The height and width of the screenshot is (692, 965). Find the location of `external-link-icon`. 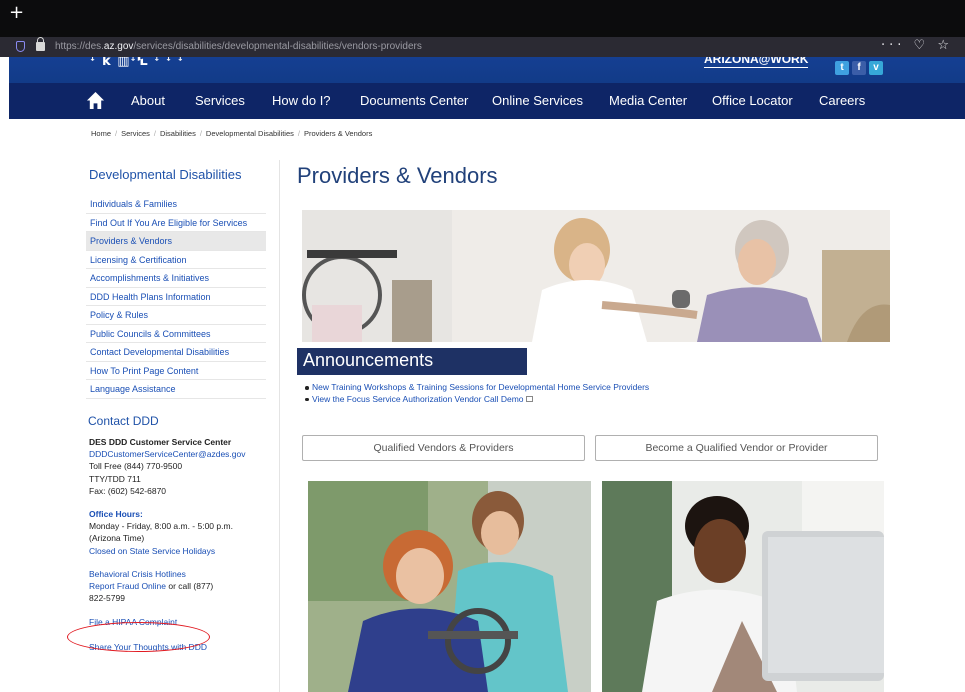

external-link-icon is located at coordinates (529, 399).